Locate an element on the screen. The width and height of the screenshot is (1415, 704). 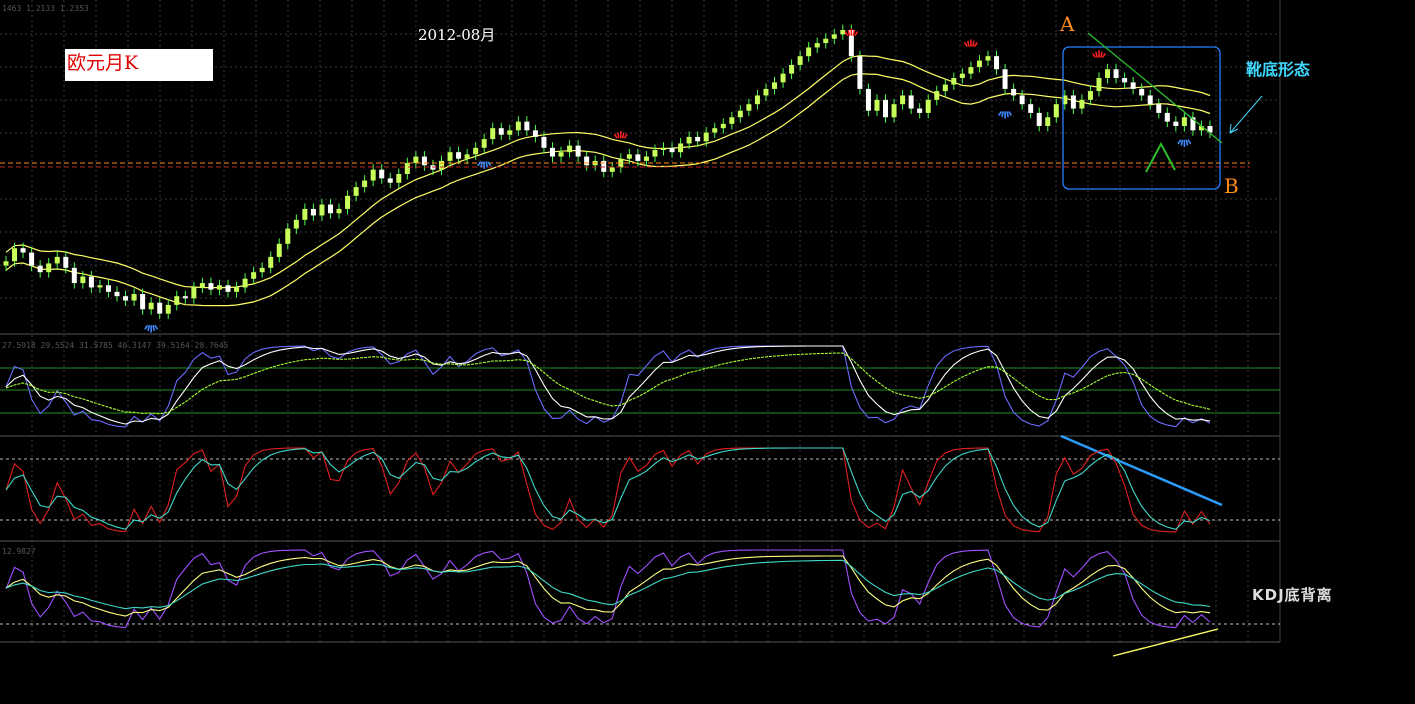
kdj-readout: 12.9827 is located at coordinates (19, 551).